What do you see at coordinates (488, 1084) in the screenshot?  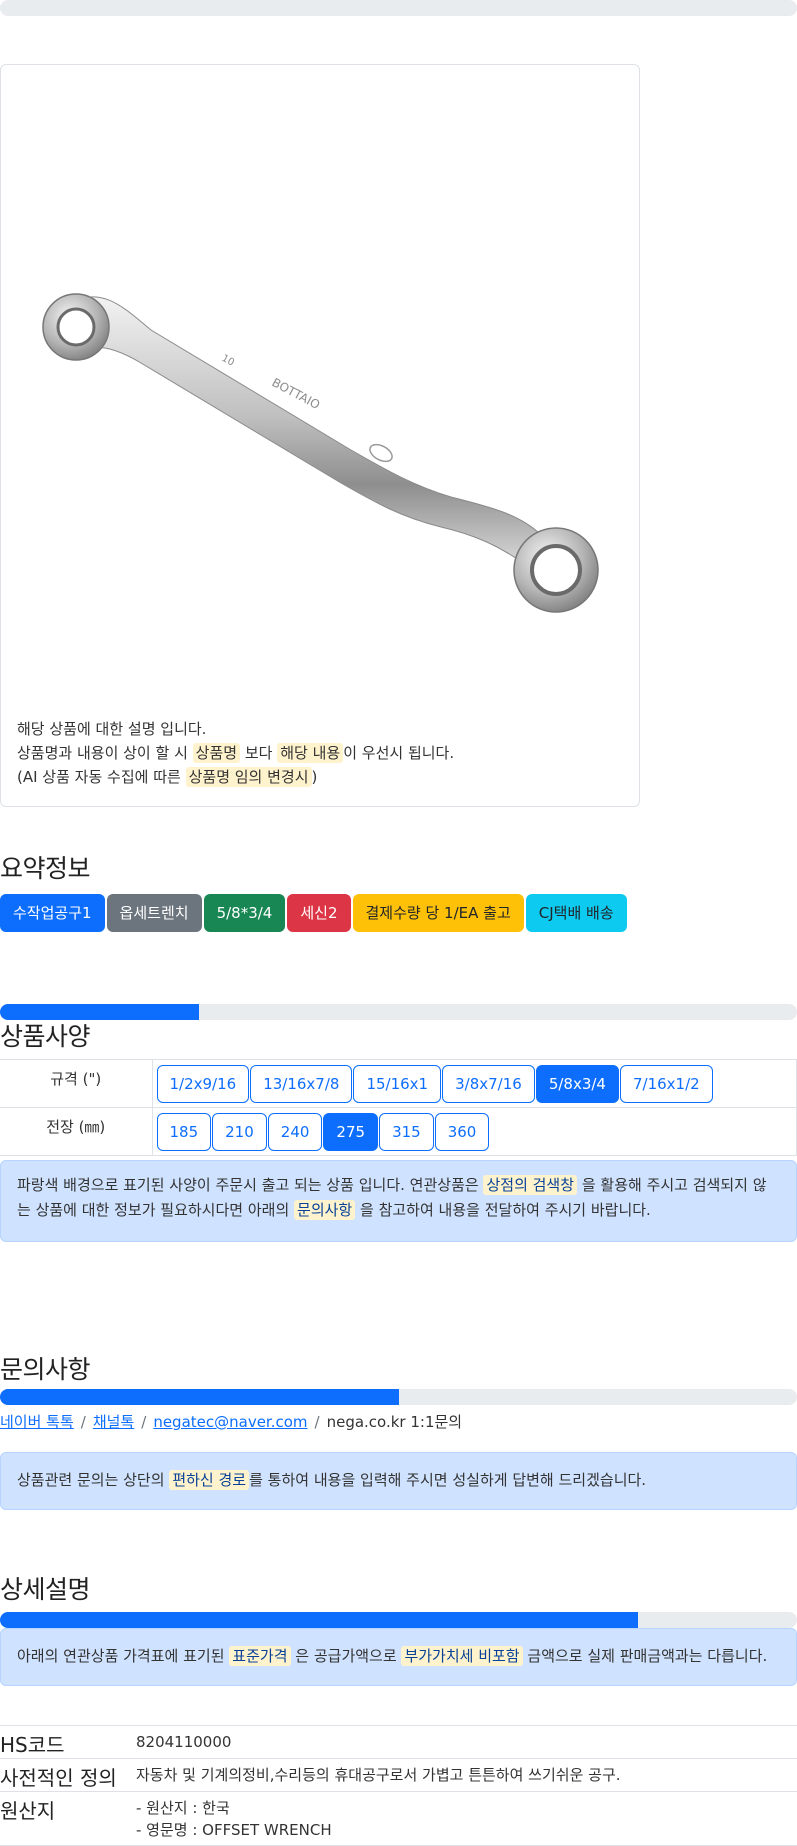 I see `size-option: 3/8x7/16` at bounding box center [488, 1084].